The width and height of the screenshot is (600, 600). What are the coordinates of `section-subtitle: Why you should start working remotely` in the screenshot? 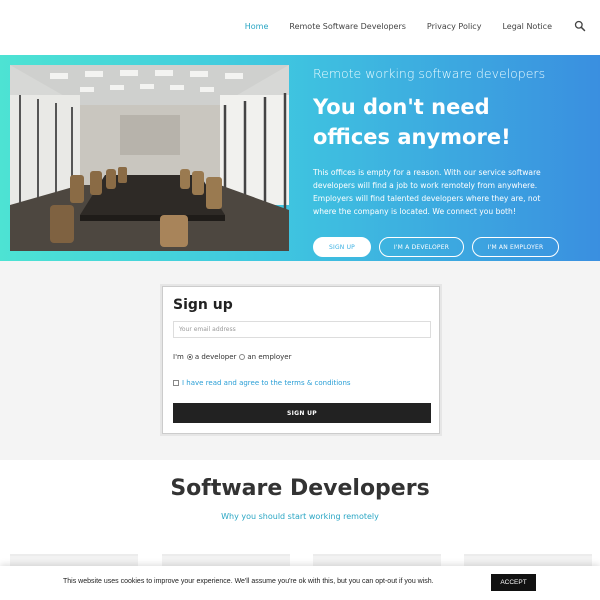 It's located at (300, 516).